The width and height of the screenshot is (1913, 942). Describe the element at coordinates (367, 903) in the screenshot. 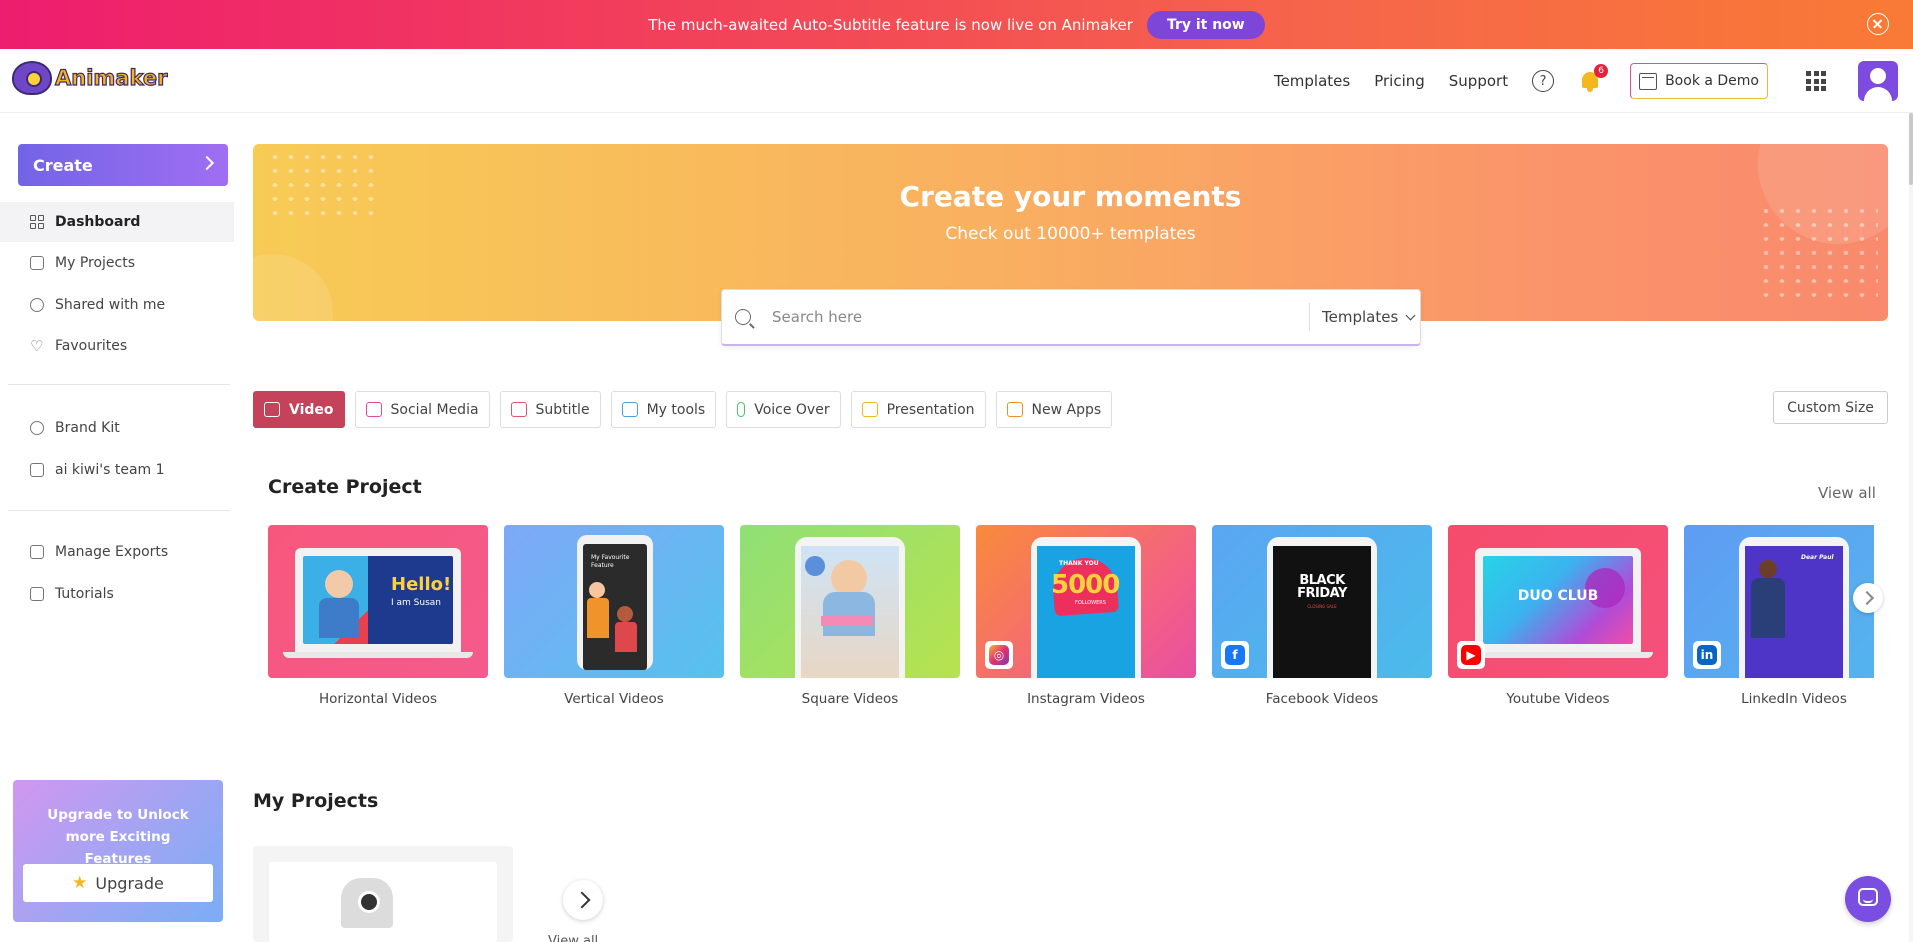

I see `robot-mascot-icon` at that location.